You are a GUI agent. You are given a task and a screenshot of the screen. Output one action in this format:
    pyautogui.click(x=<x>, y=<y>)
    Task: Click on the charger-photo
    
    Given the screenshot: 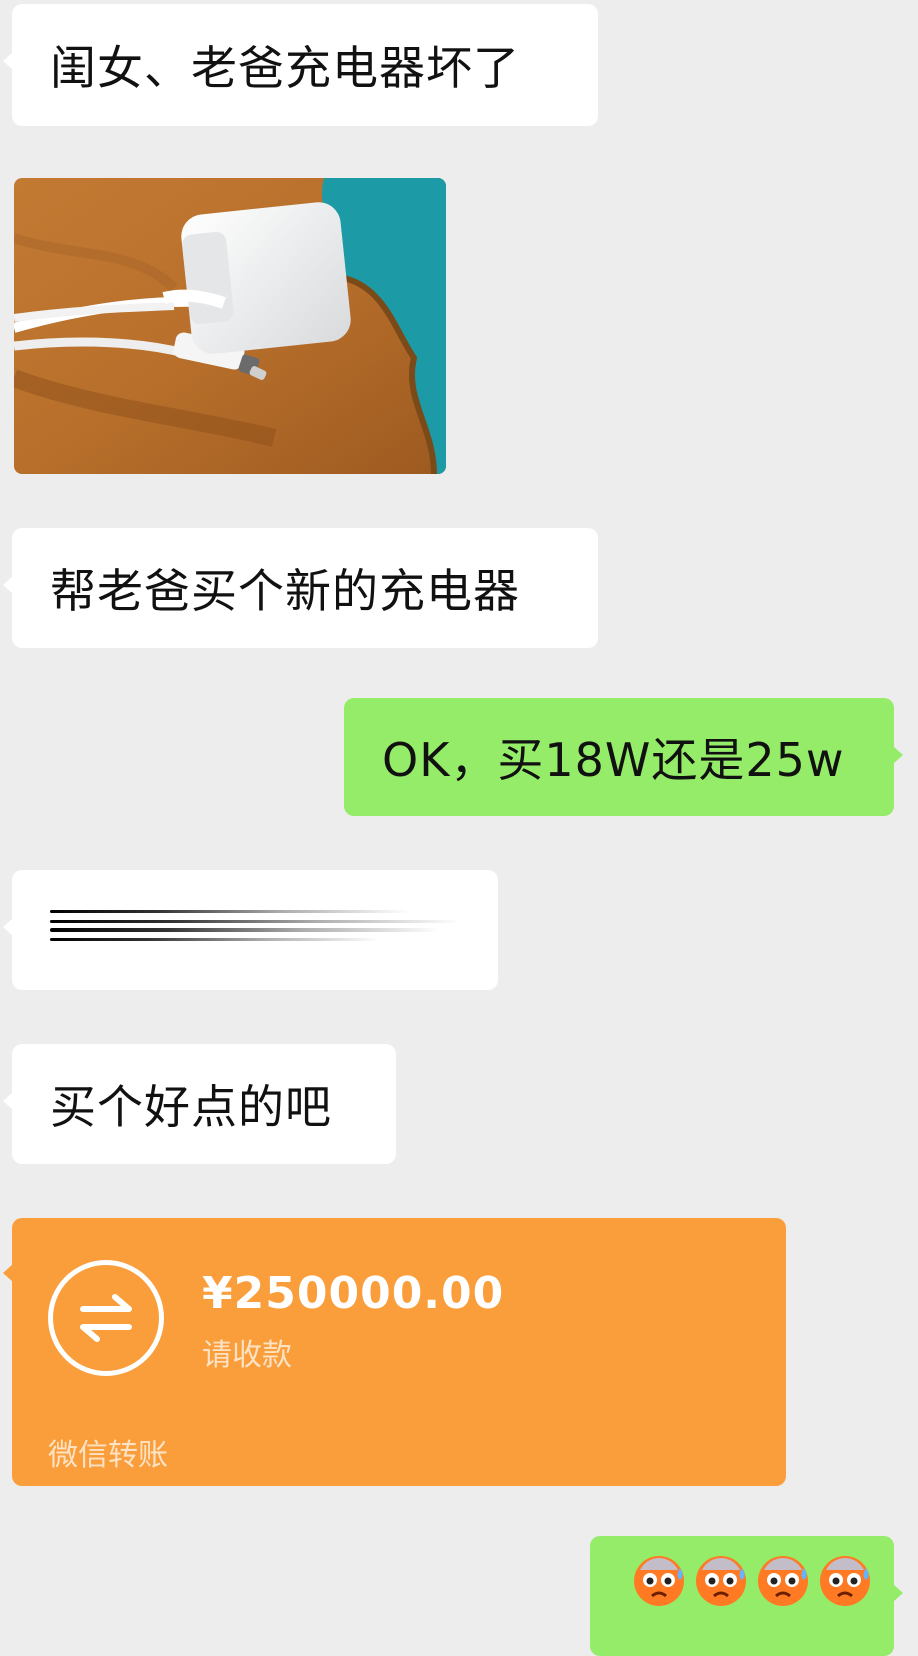 What is the action you would take?
    pyautogui.click(x=230, y=326)
    